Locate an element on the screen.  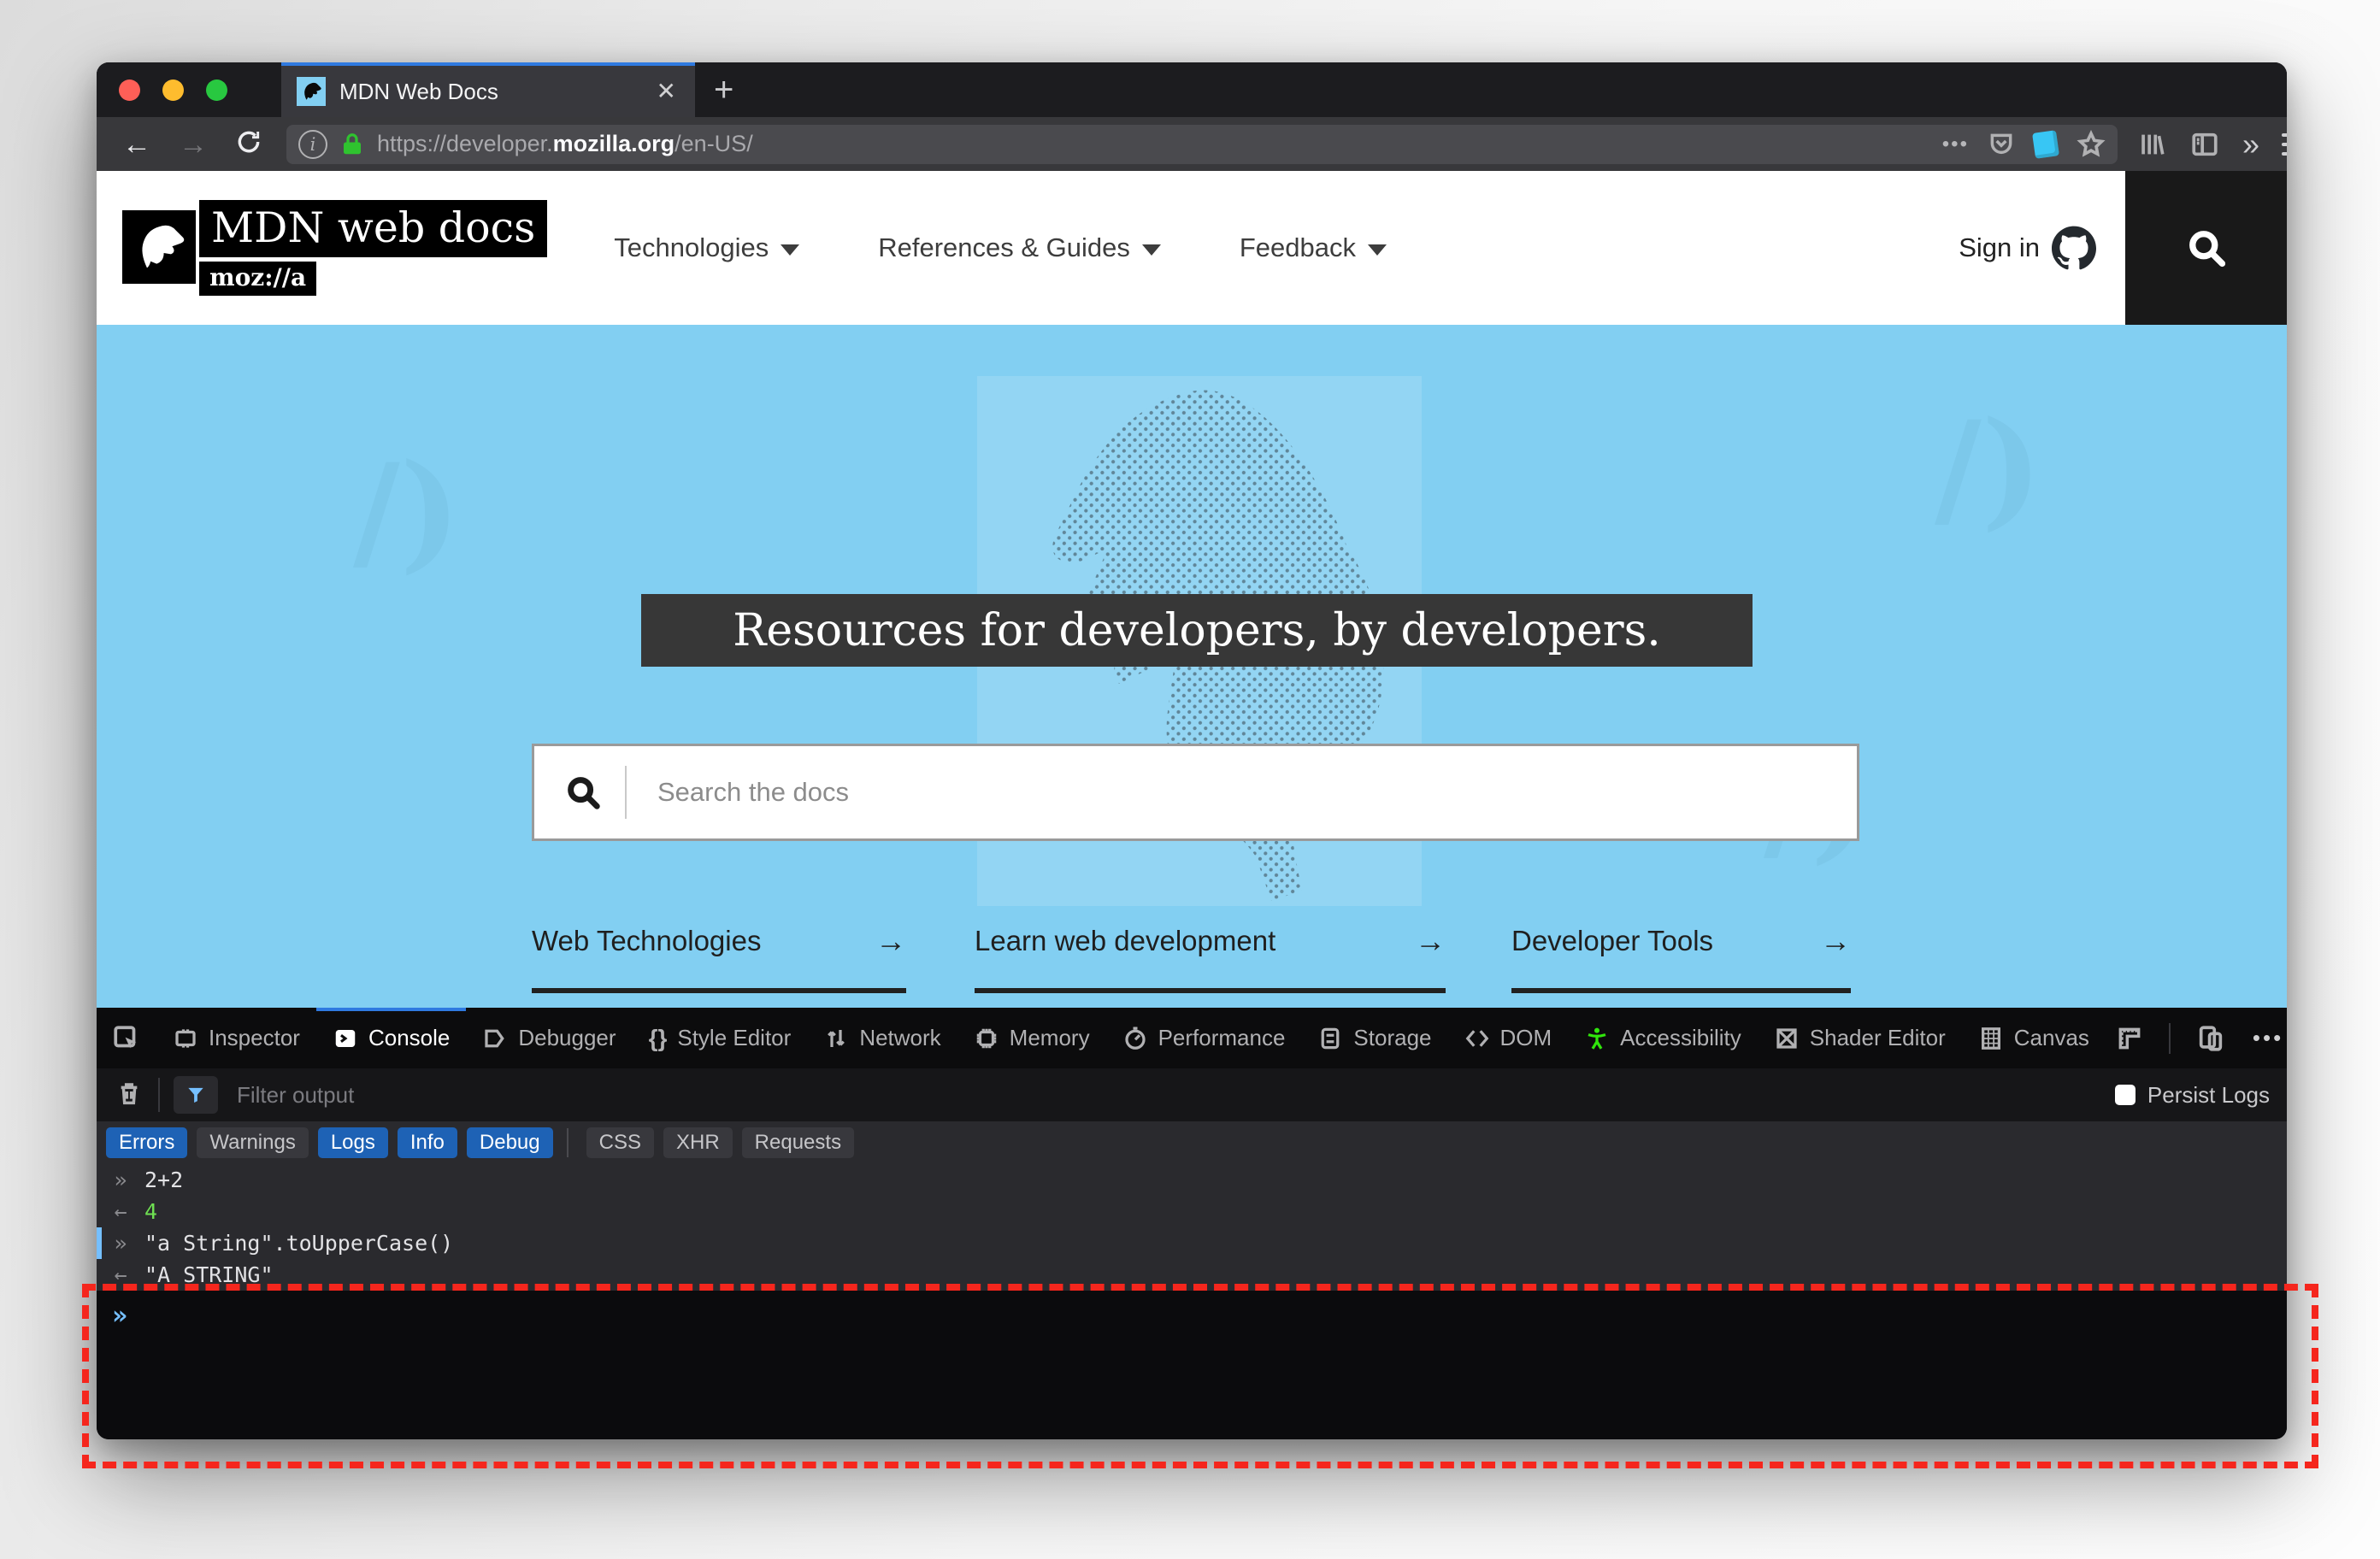
sign-in-button: Sign in is located at coordinates (2027, 248).